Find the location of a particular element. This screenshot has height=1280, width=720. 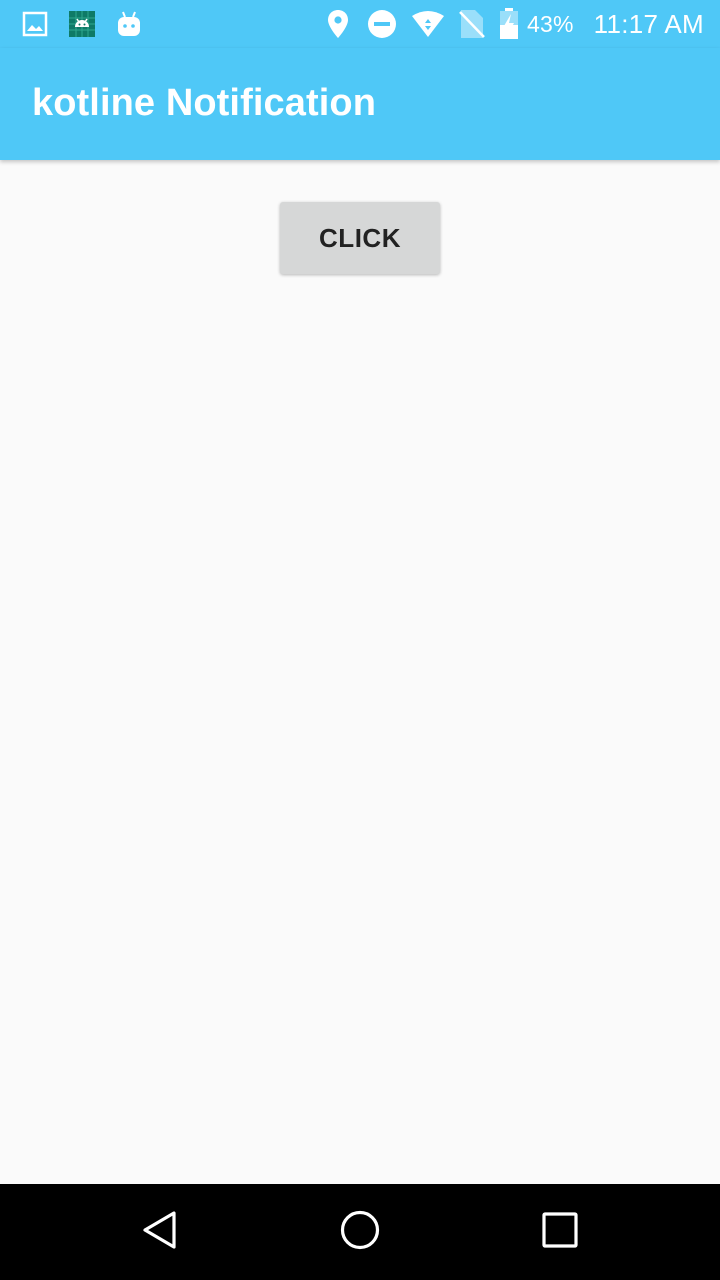

home-button is located at coordinates (360, 1232).